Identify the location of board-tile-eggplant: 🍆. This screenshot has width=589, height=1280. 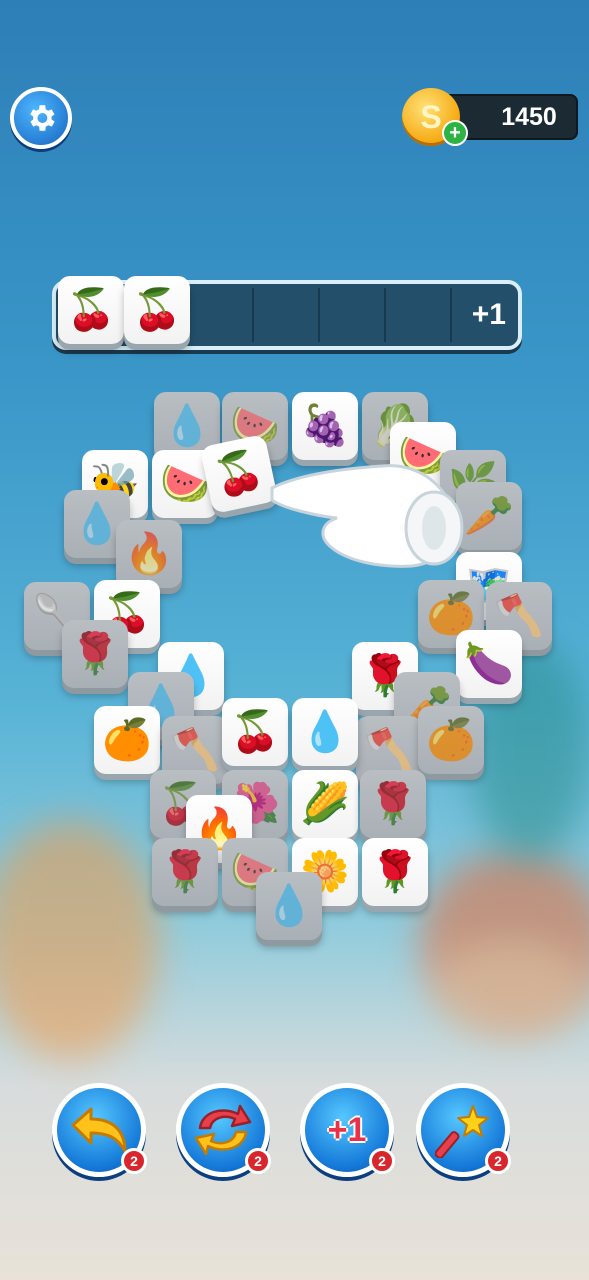
(489, 664).